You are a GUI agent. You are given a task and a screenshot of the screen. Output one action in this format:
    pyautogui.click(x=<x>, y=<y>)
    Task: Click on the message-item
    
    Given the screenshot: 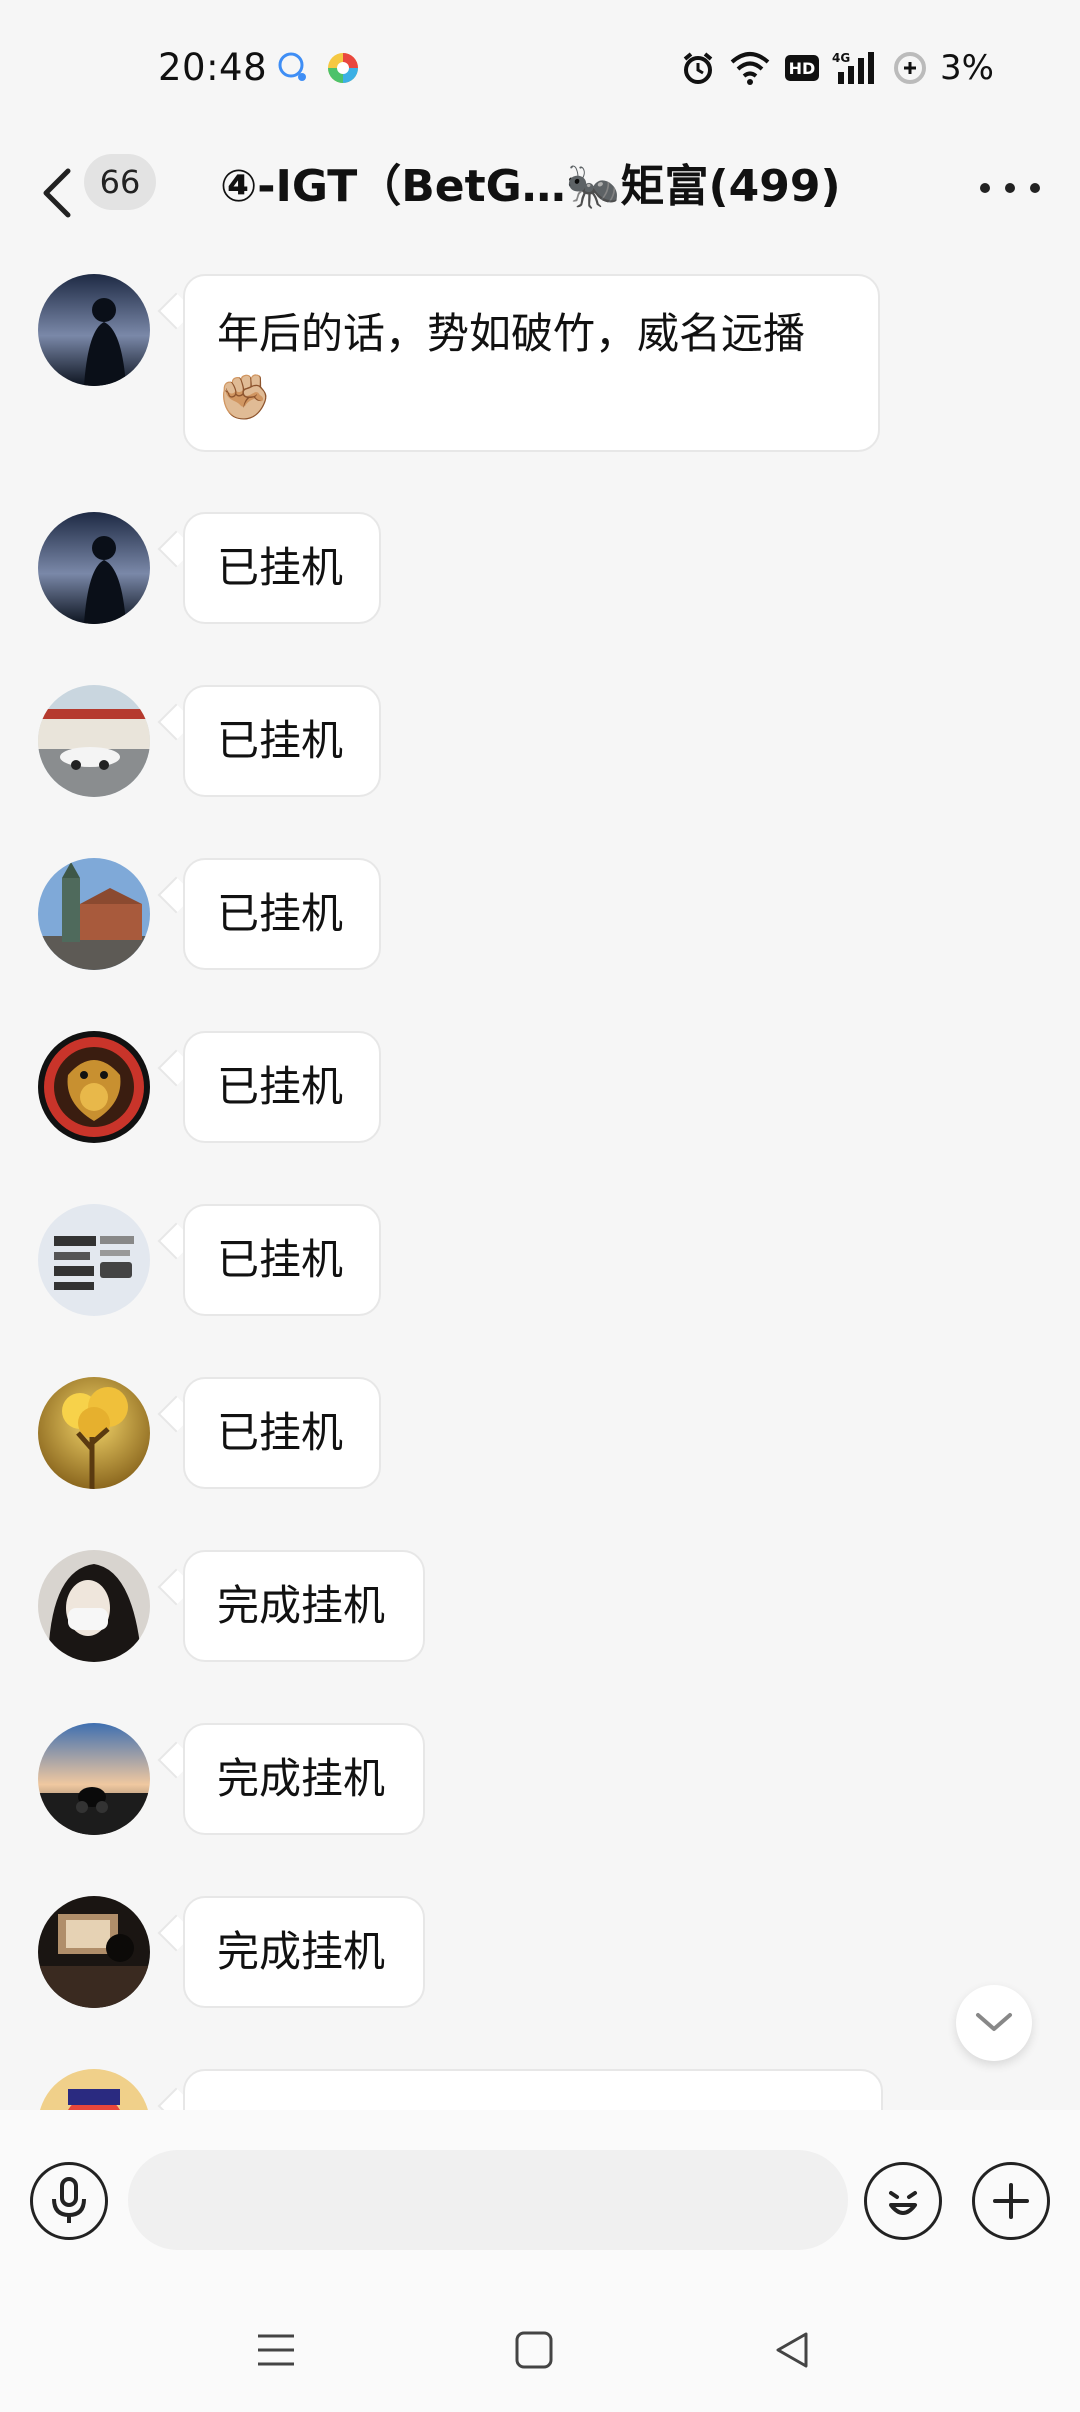 What is the action you would take?
    pyautogui.click(x=540, y=2079)
    